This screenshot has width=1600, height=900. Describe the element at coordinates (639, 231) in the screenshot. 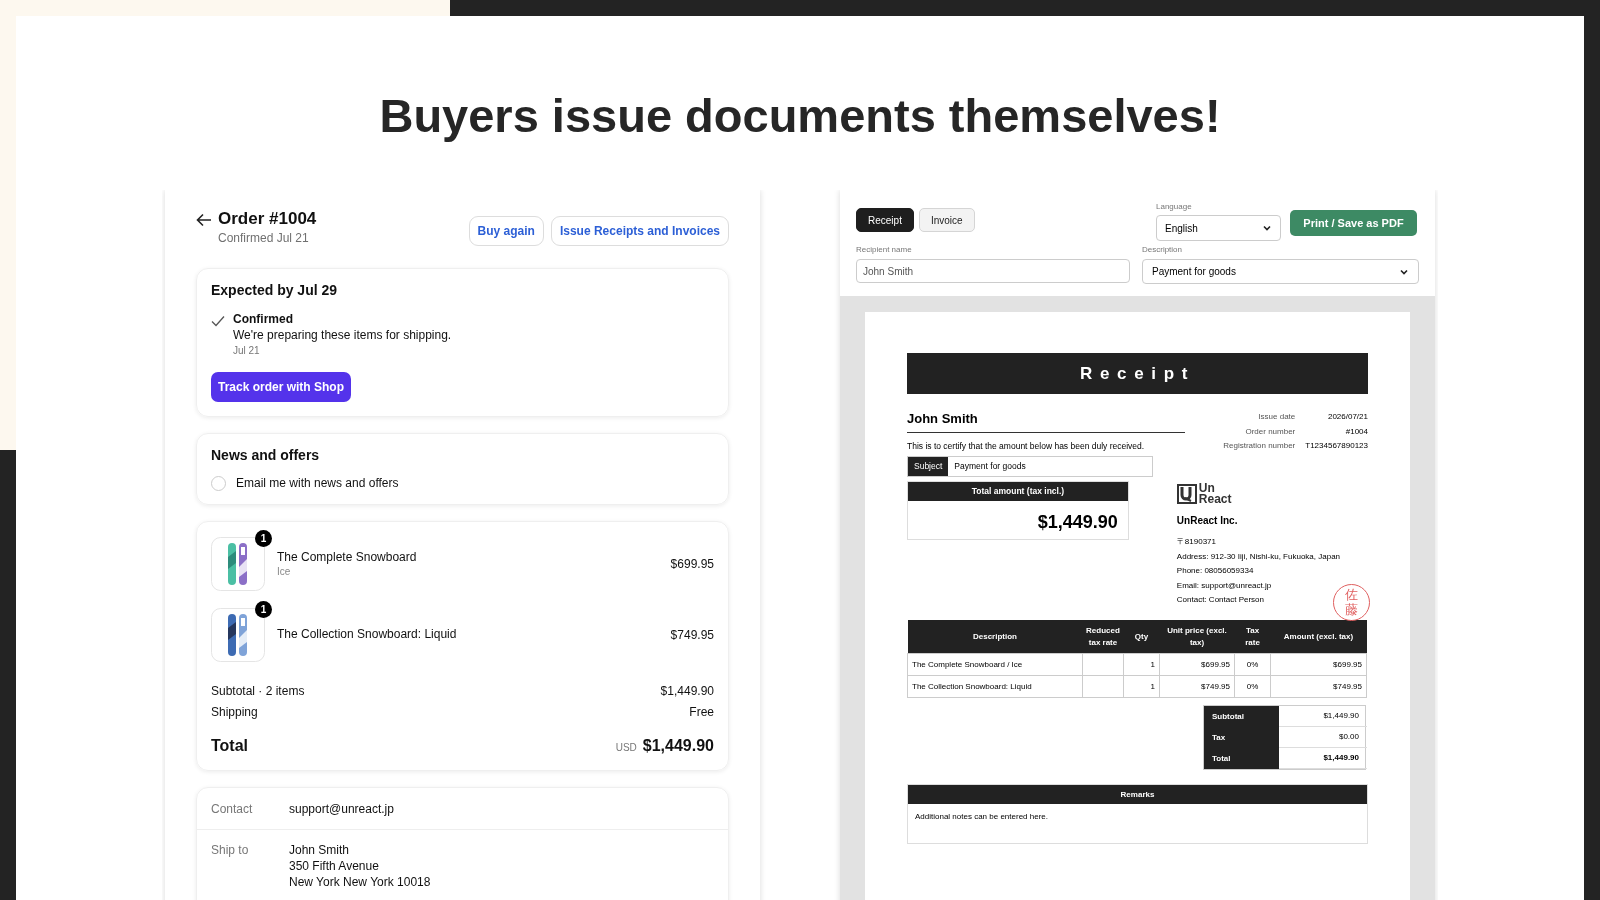

I see `outline-button: Issue Receipts and Invoices` at that location.